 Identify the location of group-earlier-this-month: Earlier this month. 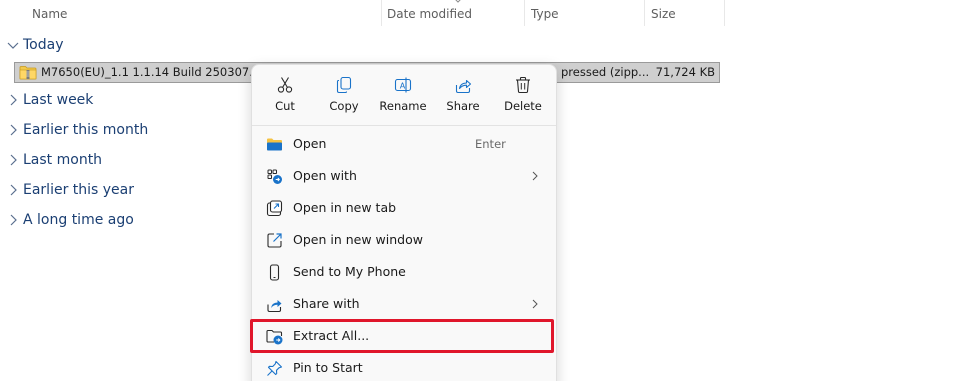
(77, 130).